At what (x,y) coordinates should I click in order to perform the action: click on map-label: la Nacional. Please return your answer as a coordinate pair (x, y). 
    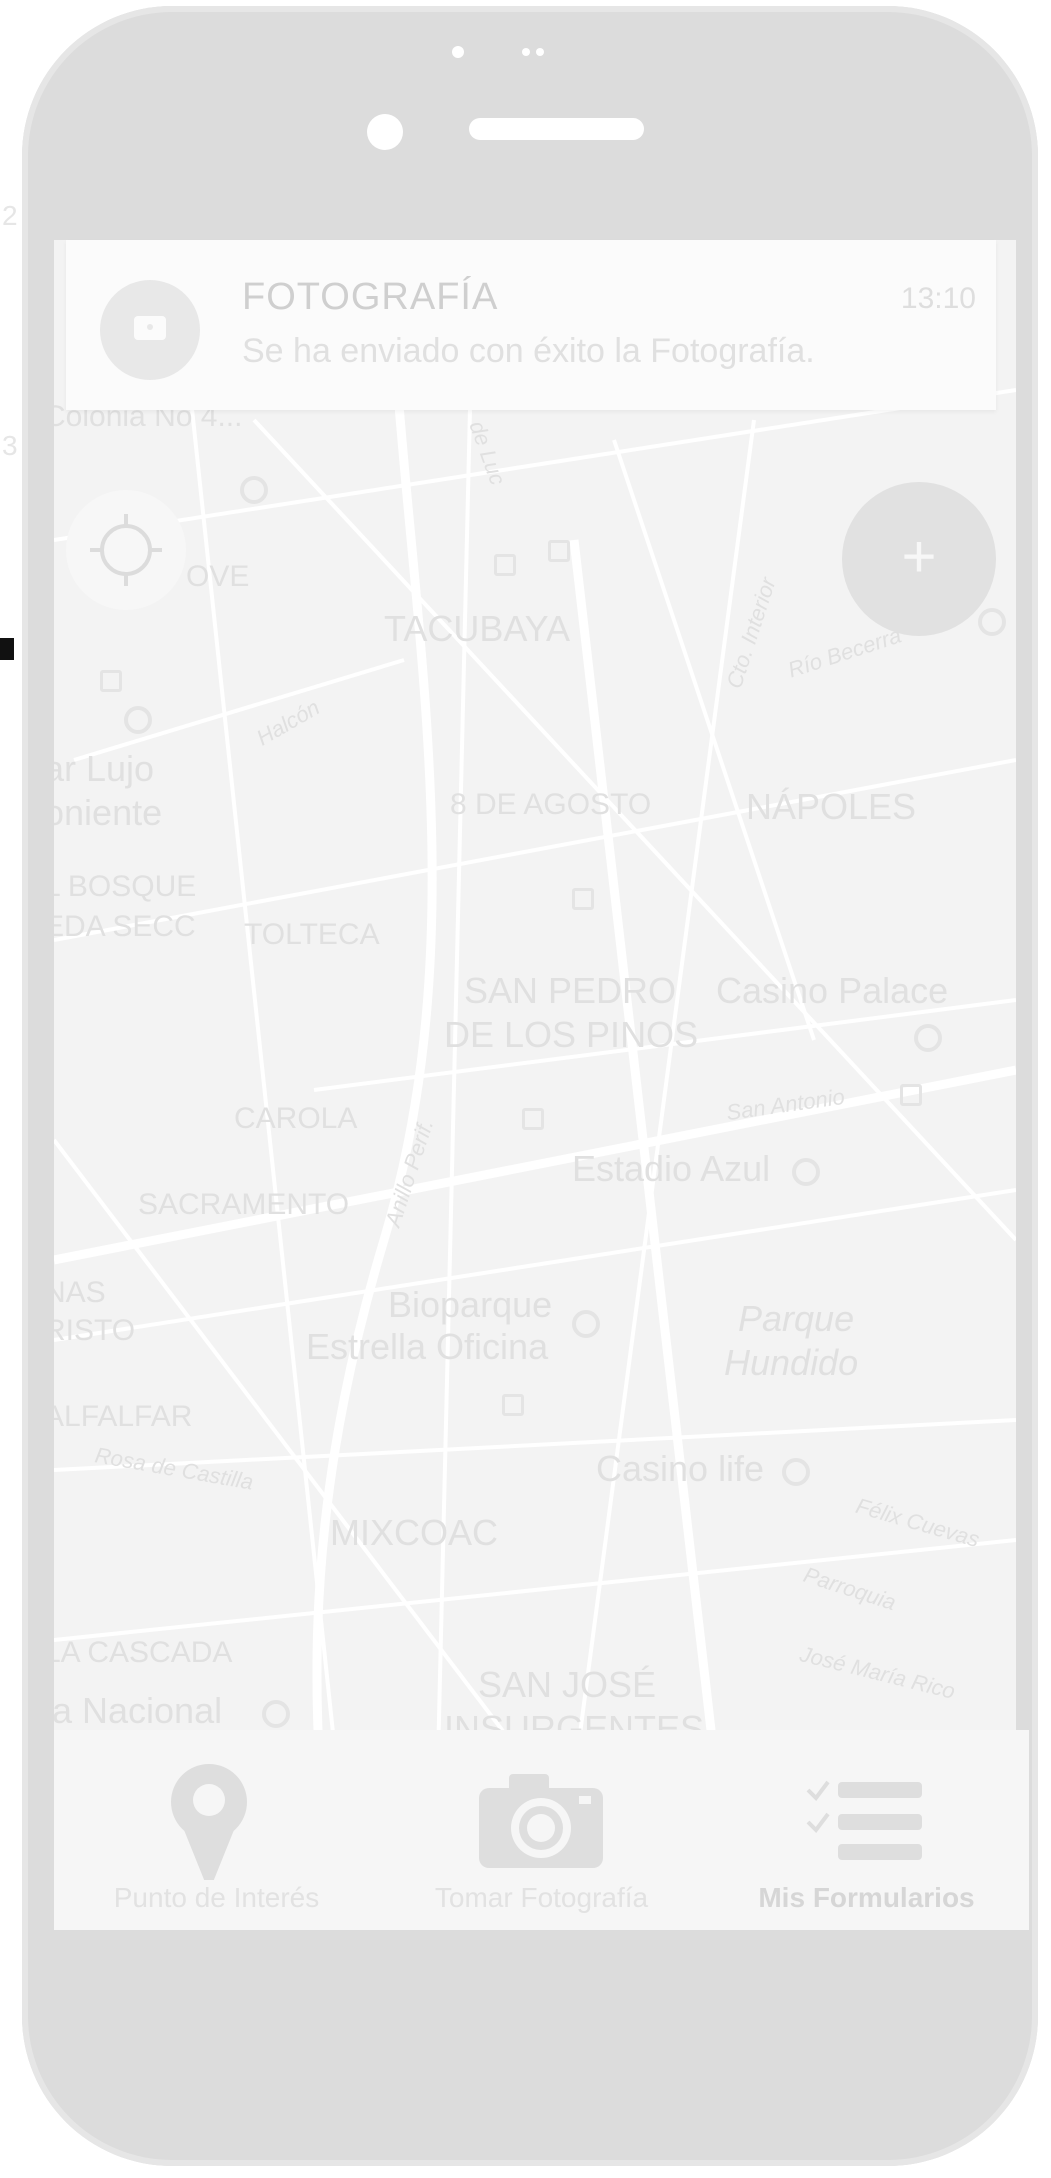
    Looking at the image, I should click on (138, 1710).